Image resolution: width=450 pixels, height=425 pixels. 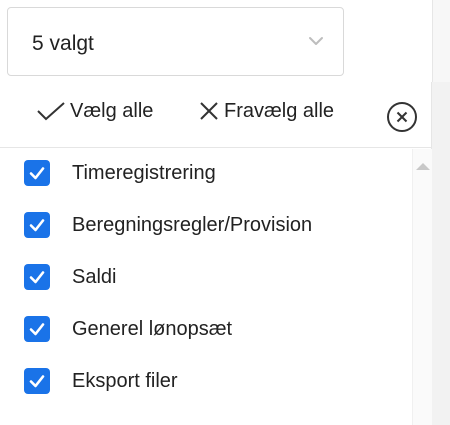 I want to click on scrollbar, so click(x=422, y=287).